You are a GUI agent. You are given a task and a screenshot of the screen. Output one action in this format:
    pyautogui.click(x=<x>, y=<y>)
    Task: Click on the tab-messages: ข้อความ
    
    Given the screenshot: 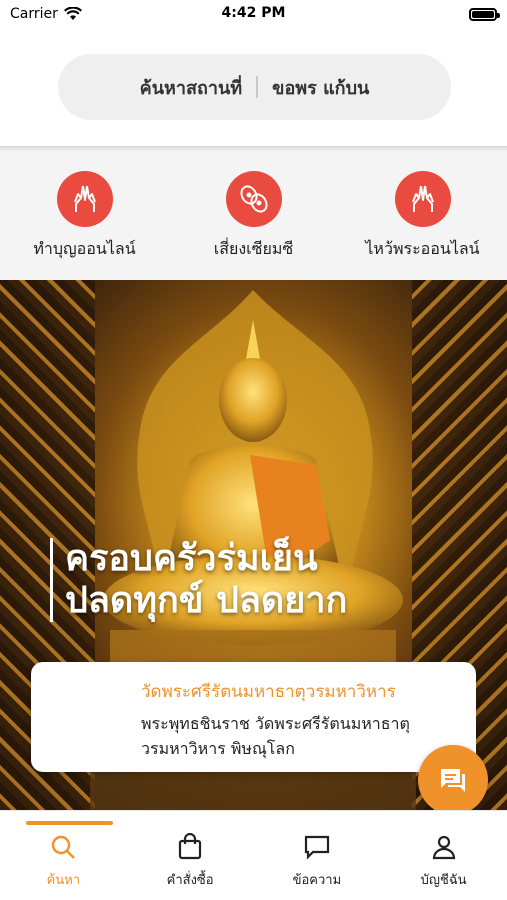 What is the action you would take?
    pyautogui.click(x=317, y=855)
    